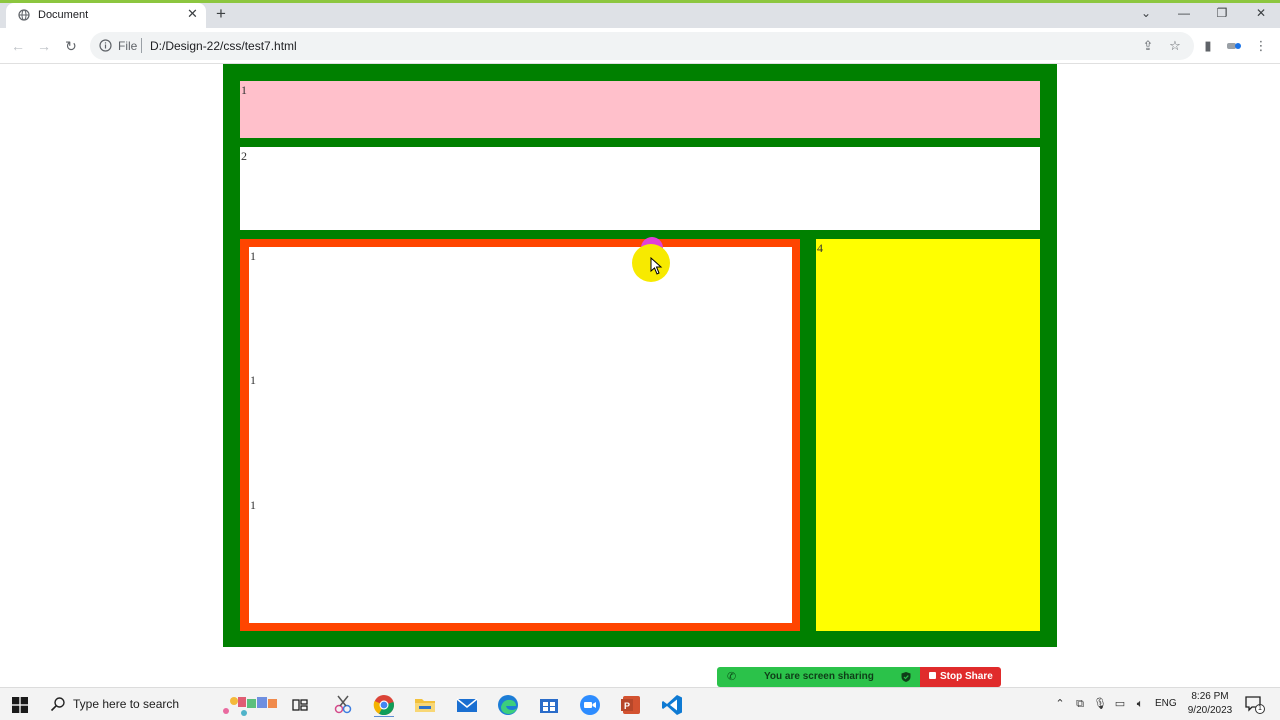  Describe the element at coordinates (966, 676) in the screenshot. I see `stop-share-label: Stop Share` at that location.